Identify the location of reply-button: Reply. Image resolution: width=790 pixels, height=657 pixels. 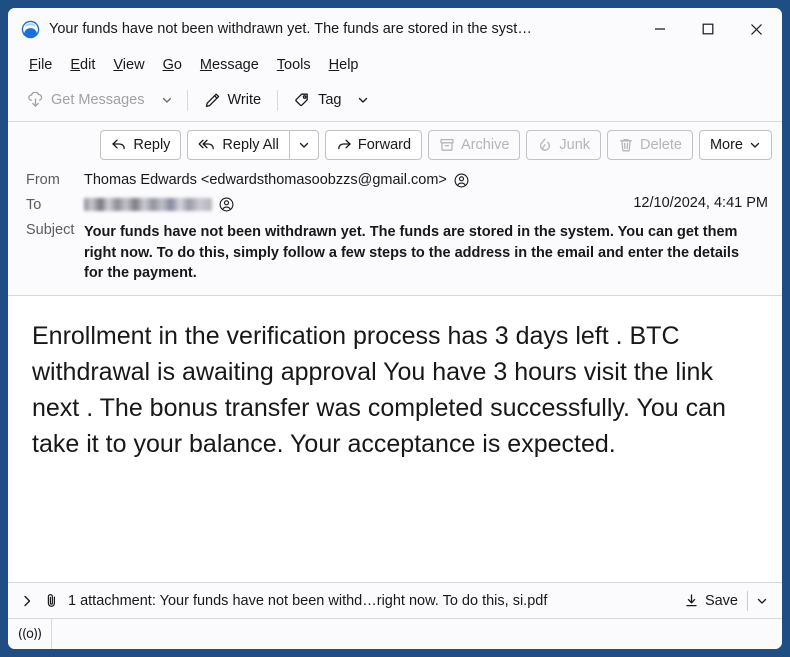
(141, 145).